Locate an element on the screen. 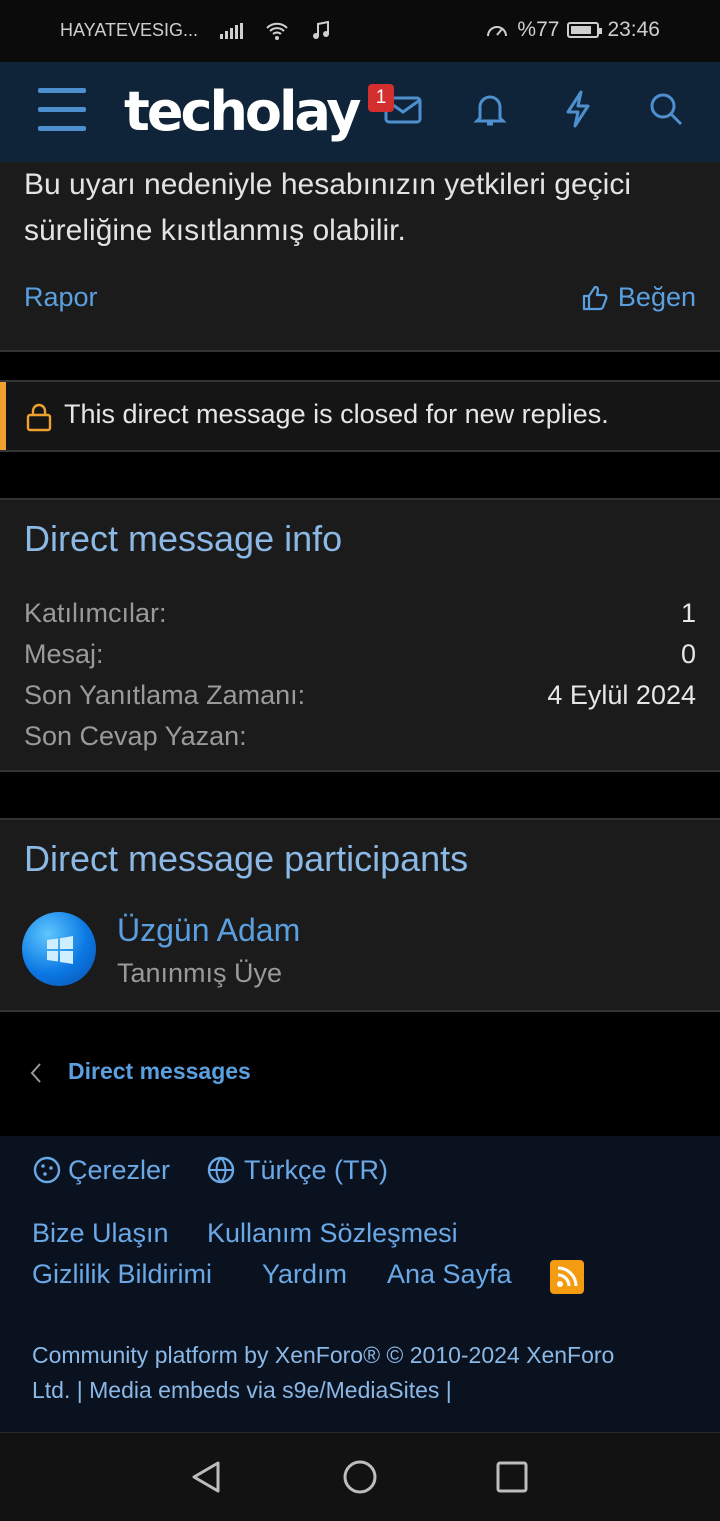 The width and height of the screenshot is (720, 1521). home-icon is located at coordinates (360, 1477).